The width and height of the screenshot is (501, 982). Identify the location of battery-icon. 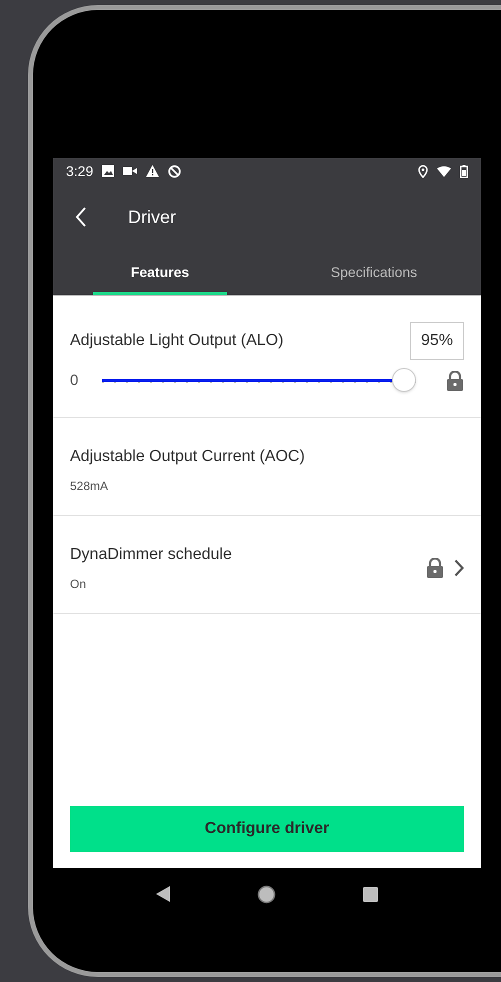
(464, 171).